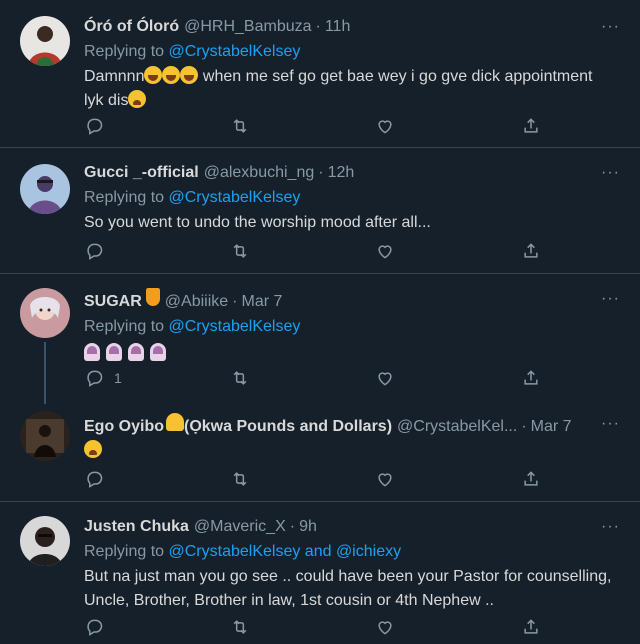 The height and width of the screenshot is (644, 640). I want to click on reply-count: 1, so click(118, 378).